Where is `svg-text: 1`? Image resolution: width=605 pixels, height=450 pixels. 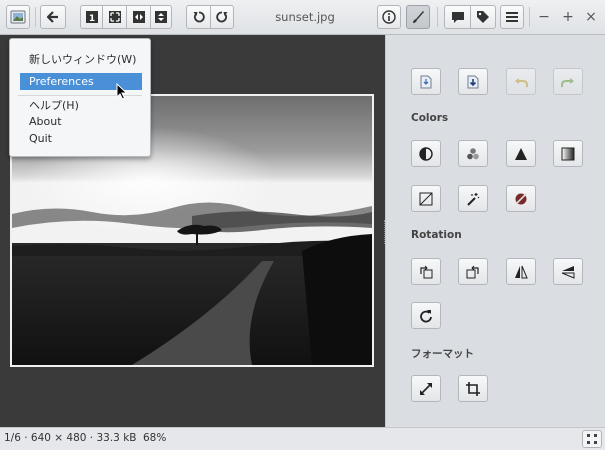
svg-text: 1 is located at coordinates (91, 18).